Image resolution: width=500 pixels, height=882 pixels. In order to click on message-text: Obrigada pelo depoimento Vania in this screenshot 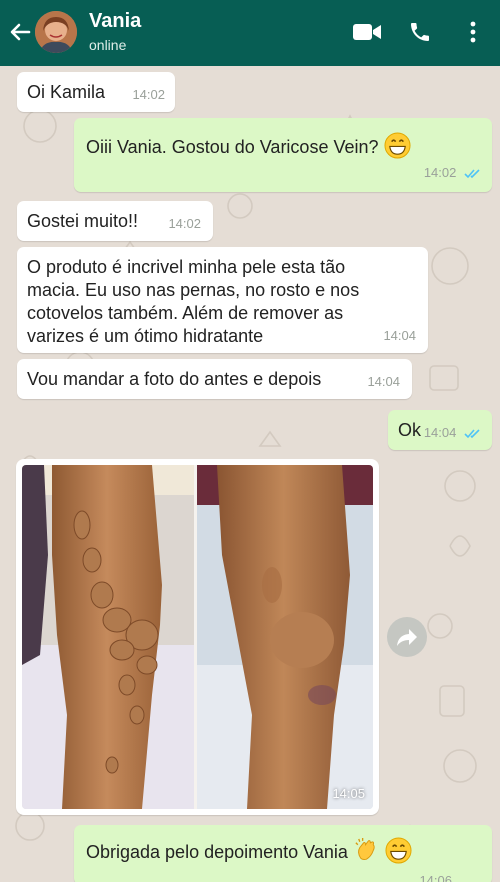, I will do `click(217, 852)`.